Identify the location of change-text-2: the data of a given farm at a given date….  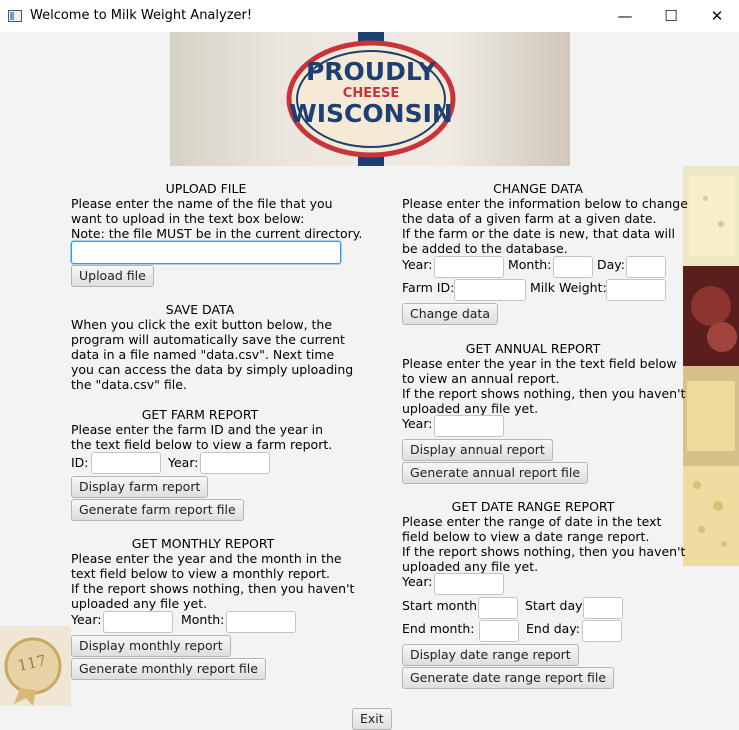
(529, 218).